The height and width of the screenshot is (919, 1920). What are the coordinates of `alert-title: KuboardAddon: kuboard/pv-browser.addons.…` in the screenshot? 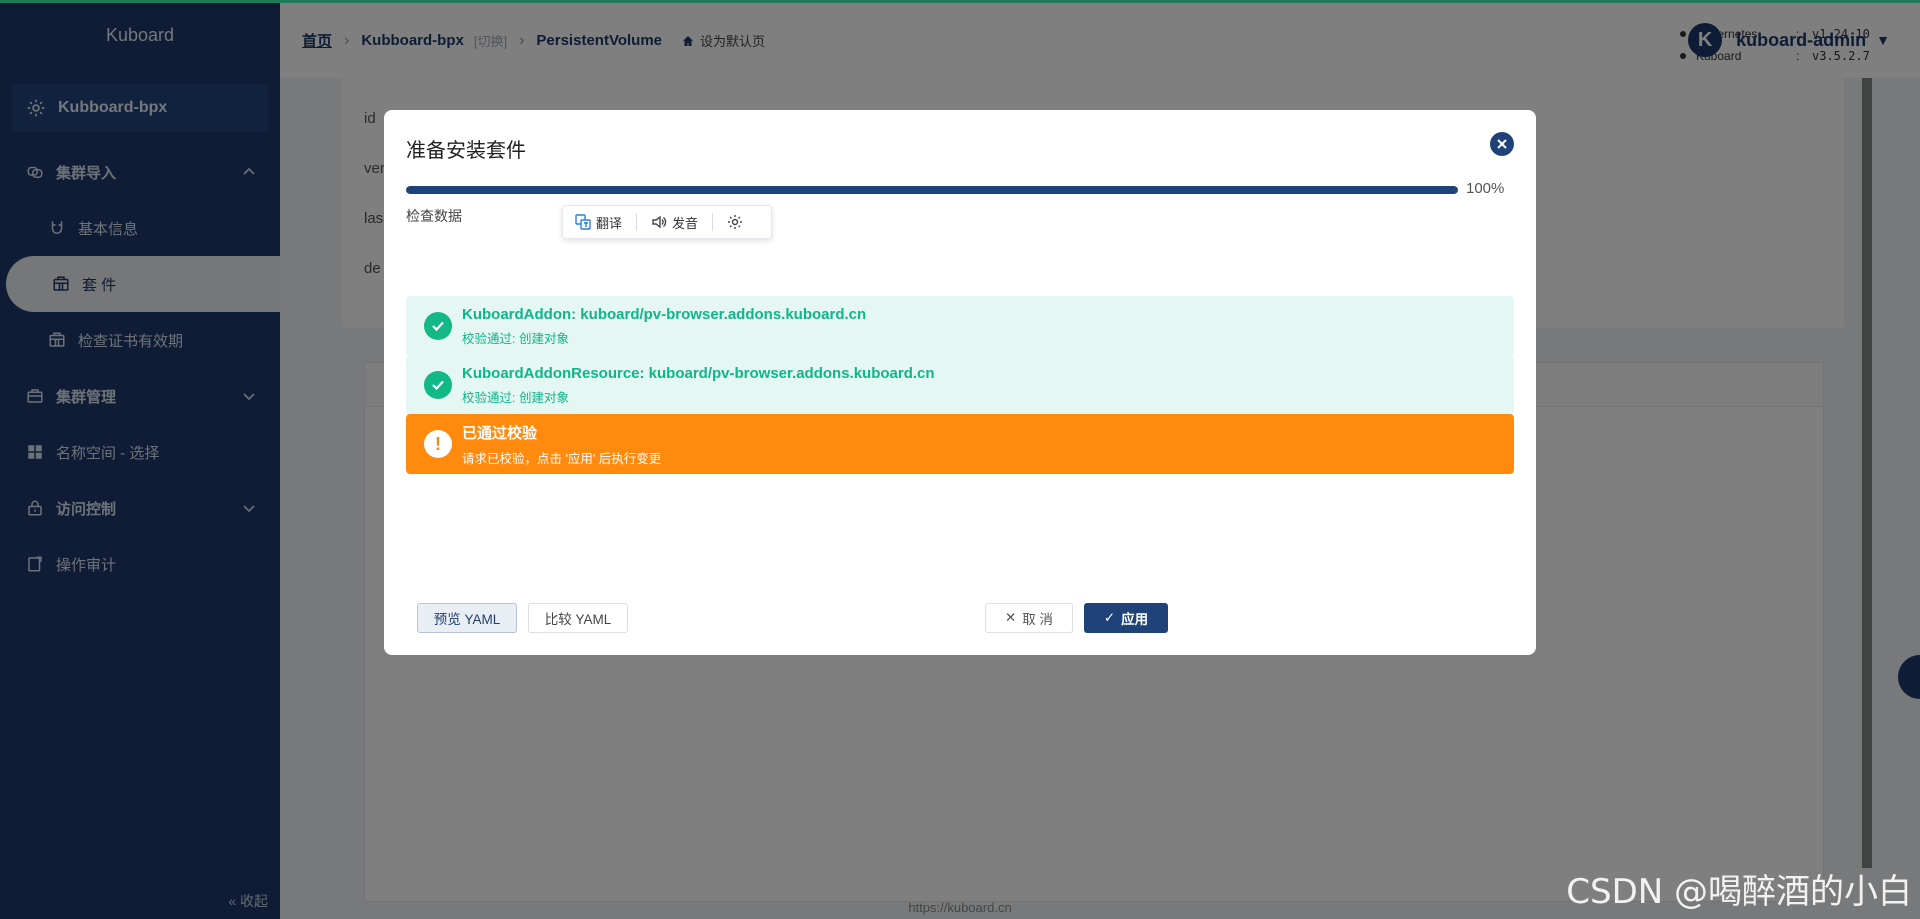 It's located at (664, 314).